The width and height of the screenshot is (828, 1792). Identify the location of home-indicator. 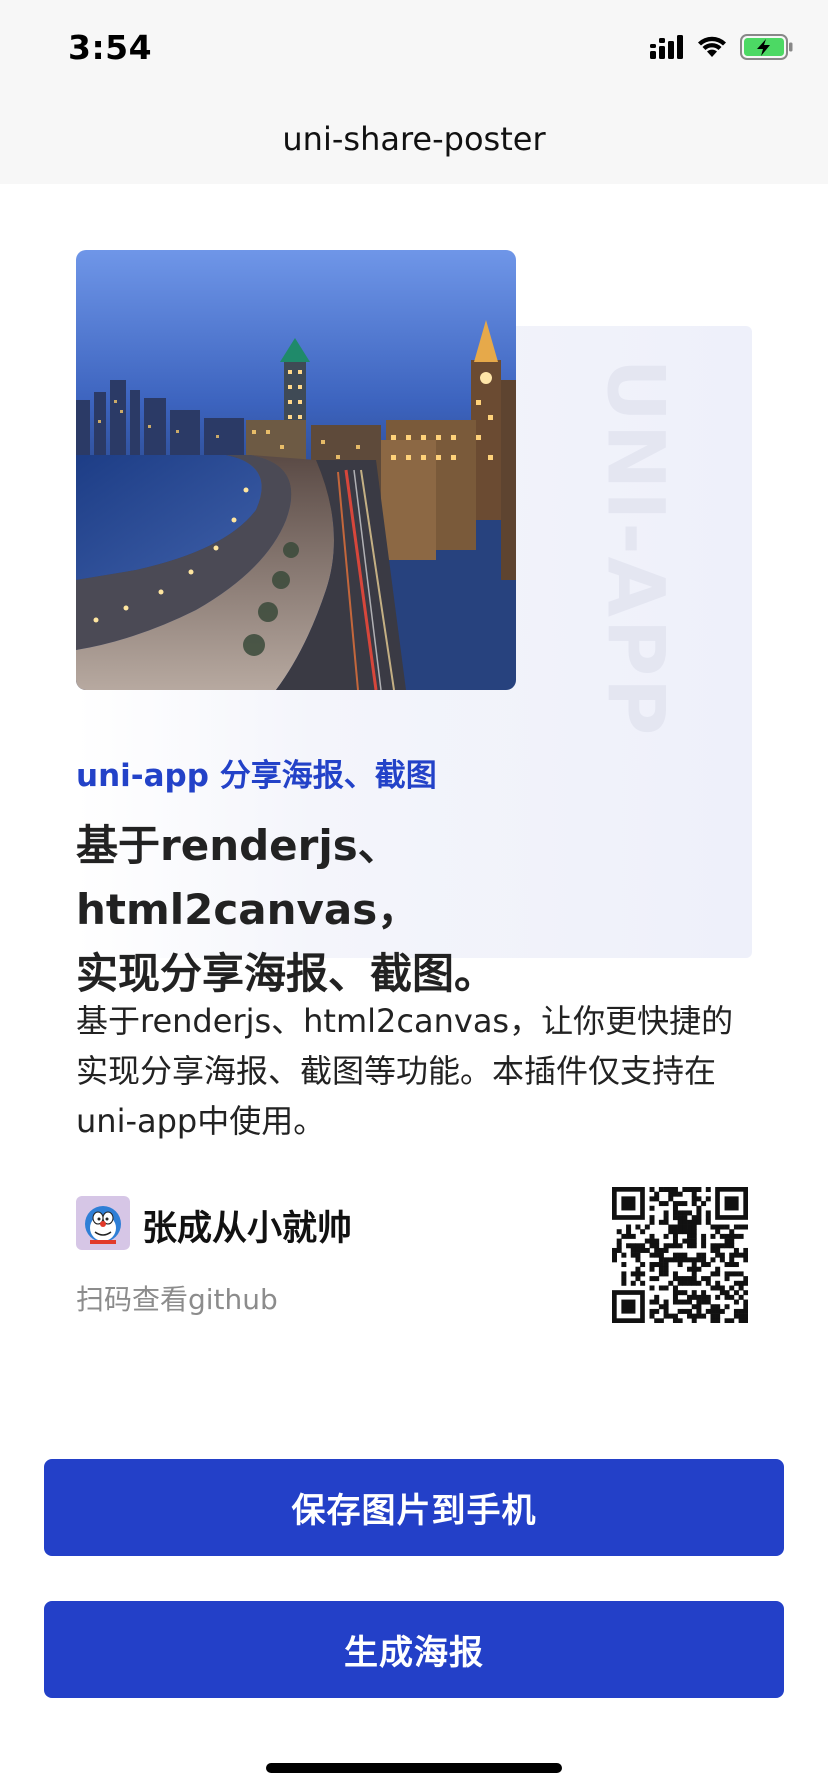
(414, 1768).